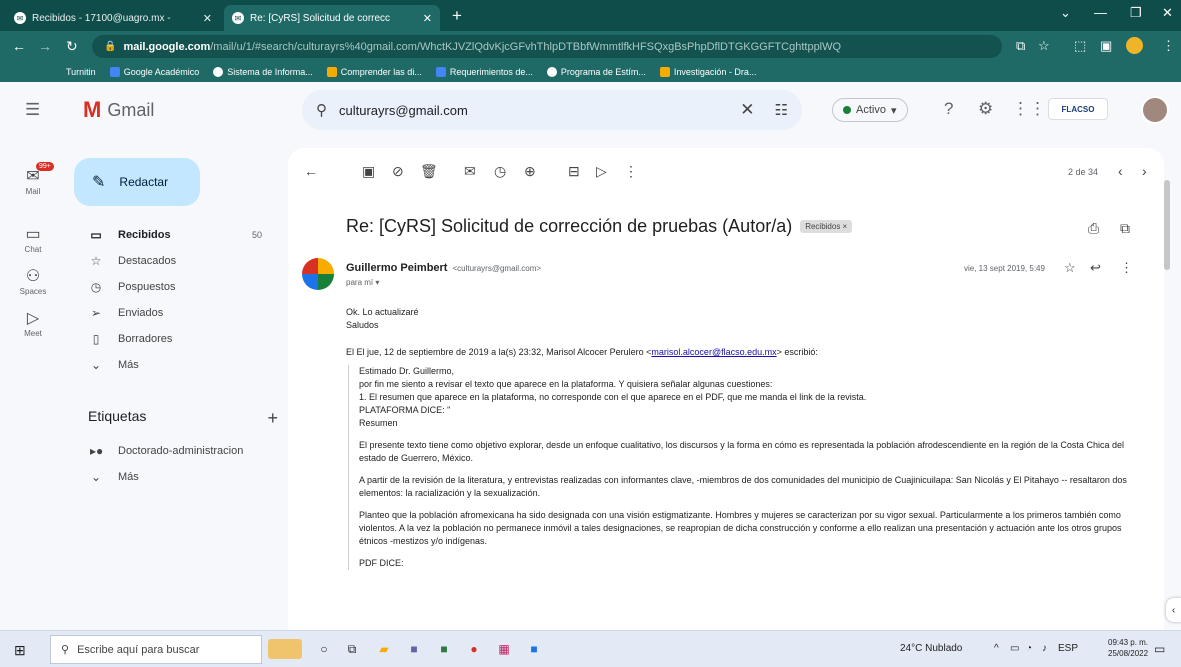 This screenshot has width=1181, height=667. I want to click on main-menu-icon: ☰, so click(32, 110).